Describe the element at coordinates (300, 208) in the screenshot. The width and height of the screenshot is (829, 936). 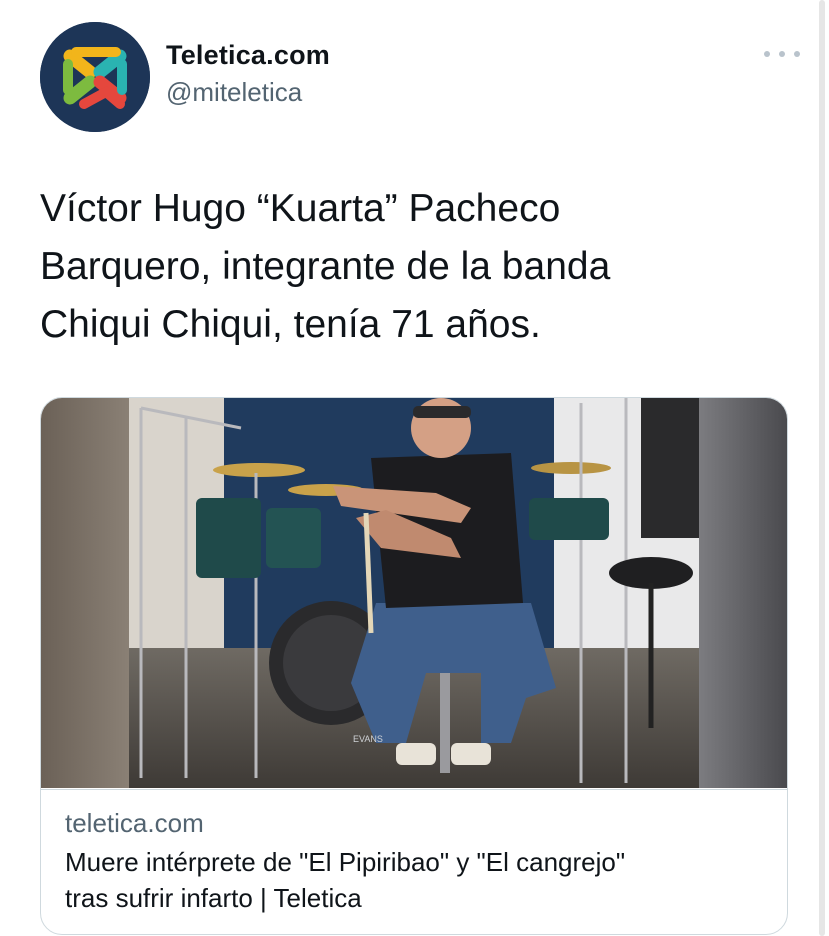
I see `tweet-text-line: Víctor Hugo “Kuarta” Pacheco` at that location.